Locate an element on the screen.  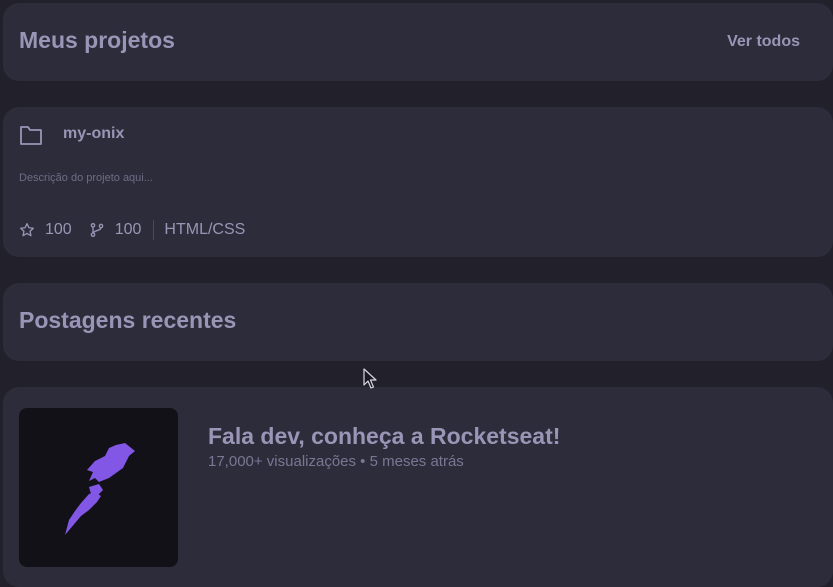
forks-count: 100 is located at coordinates (128, 229).